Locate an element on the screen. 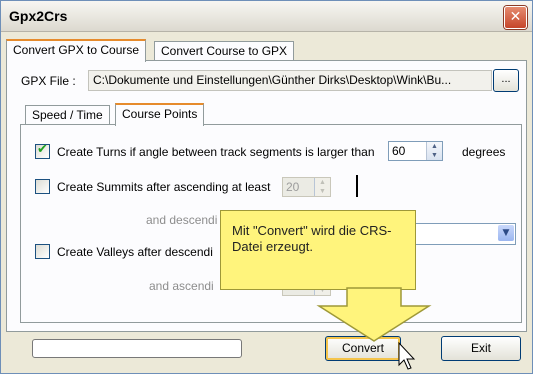 This screenshot has width=533, height=375. tab-label: Convert GPX to Course is located at coordinates (76, 50).